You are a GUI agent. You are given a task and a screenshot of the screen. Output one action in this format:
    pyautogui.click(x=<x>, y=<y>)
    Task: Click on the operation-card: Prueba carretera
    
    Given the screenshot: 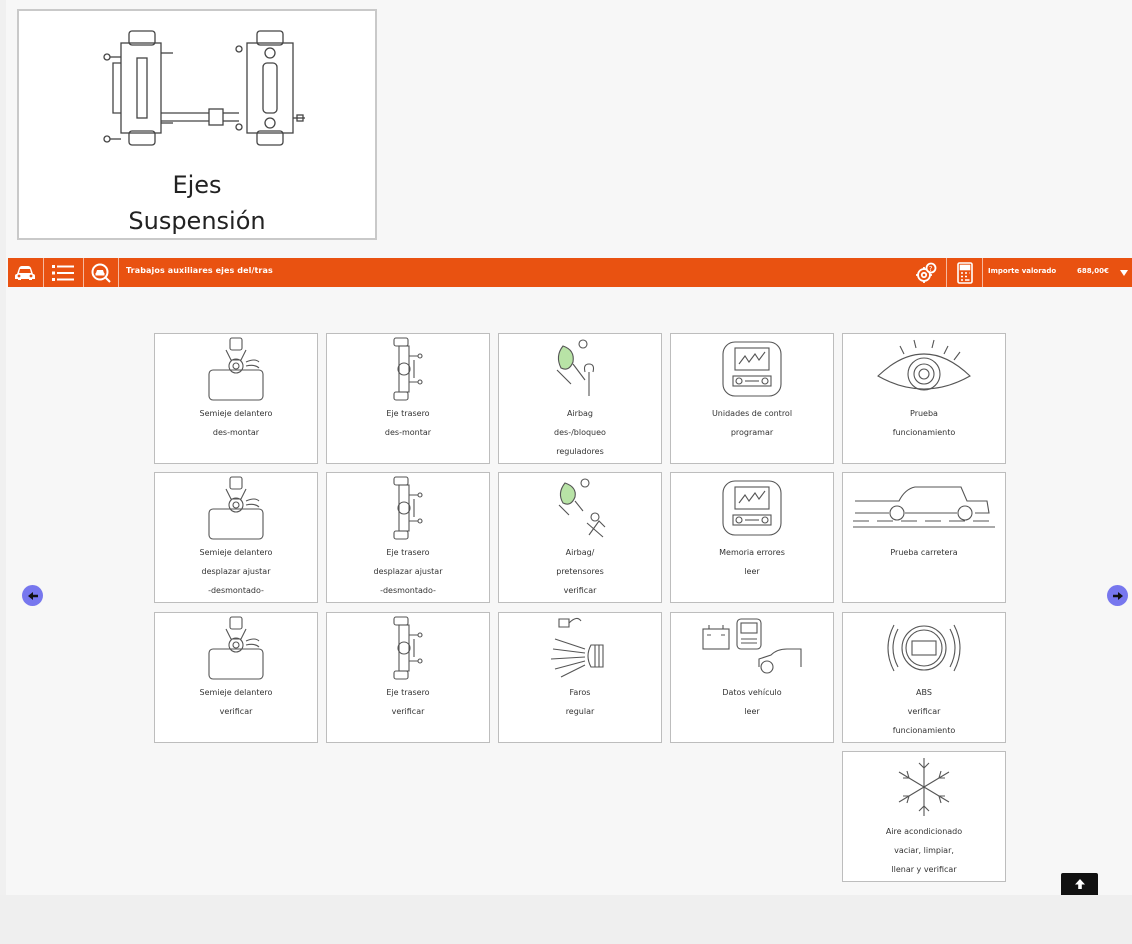 What is the action you would take?
    pyautogui.click(x=924, y=537)
    